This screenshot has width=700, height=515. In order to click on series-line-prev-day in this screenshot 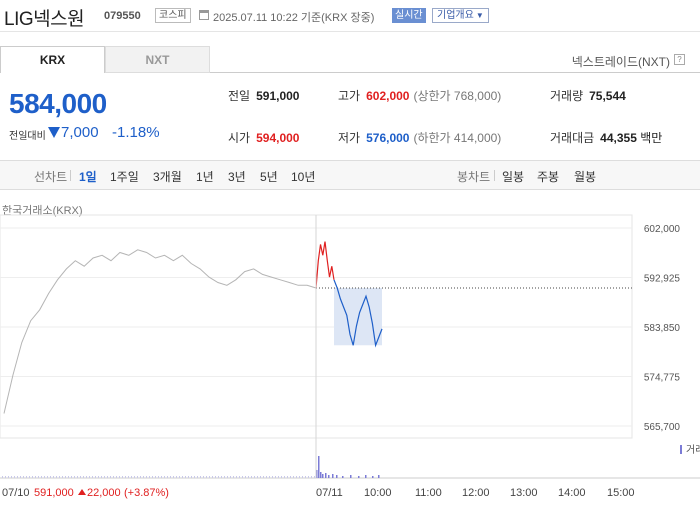, I will do `click(160, 331)`.